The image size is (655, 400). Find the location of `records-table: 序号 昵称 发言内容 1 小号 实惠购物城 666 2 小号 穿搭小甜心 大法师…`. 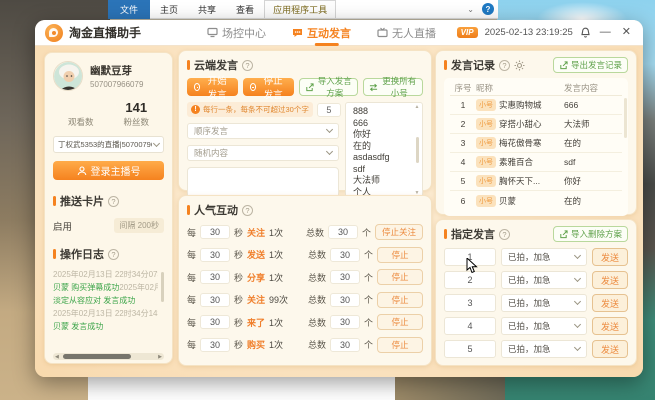

records-table: 序号 昵称 发言内容 1 小号 实惠购物城 666 2 小号 穿搭小甜心 大法师… is located at coordinates (536, 147).